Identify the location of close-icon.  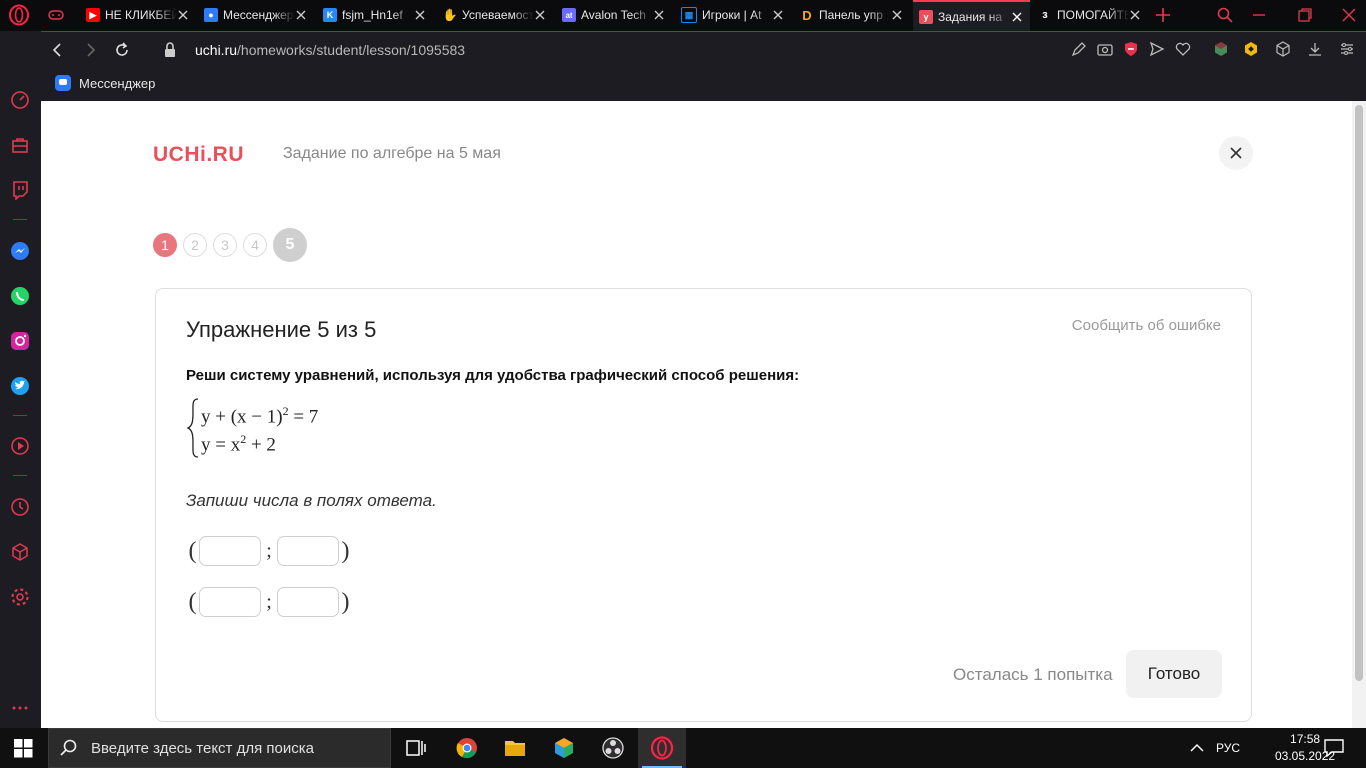
(1236, 153).